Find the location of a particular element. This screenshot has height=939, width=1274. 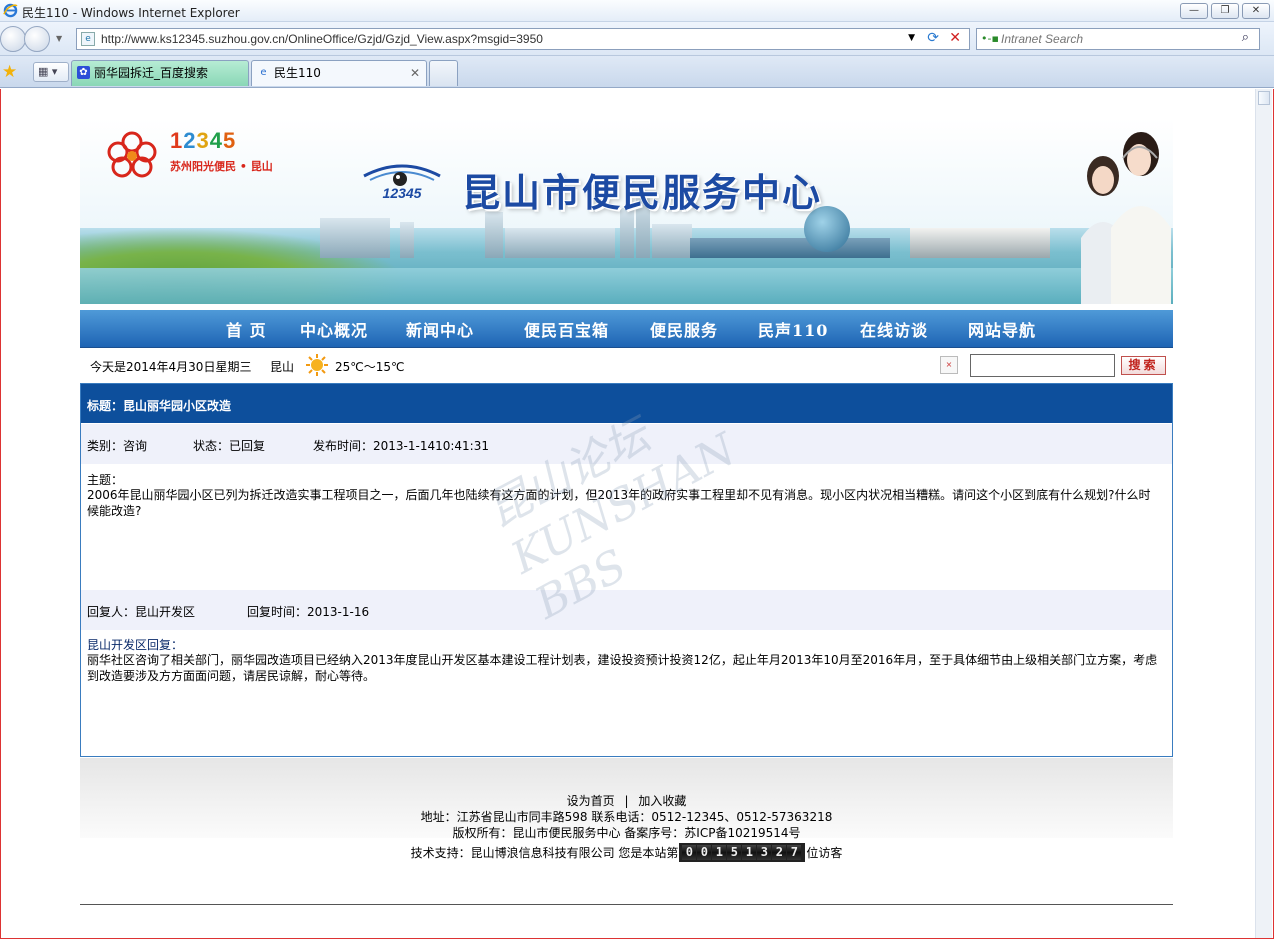

search-box: •-▪ ⌕ is located at coordinates (1118, 39).